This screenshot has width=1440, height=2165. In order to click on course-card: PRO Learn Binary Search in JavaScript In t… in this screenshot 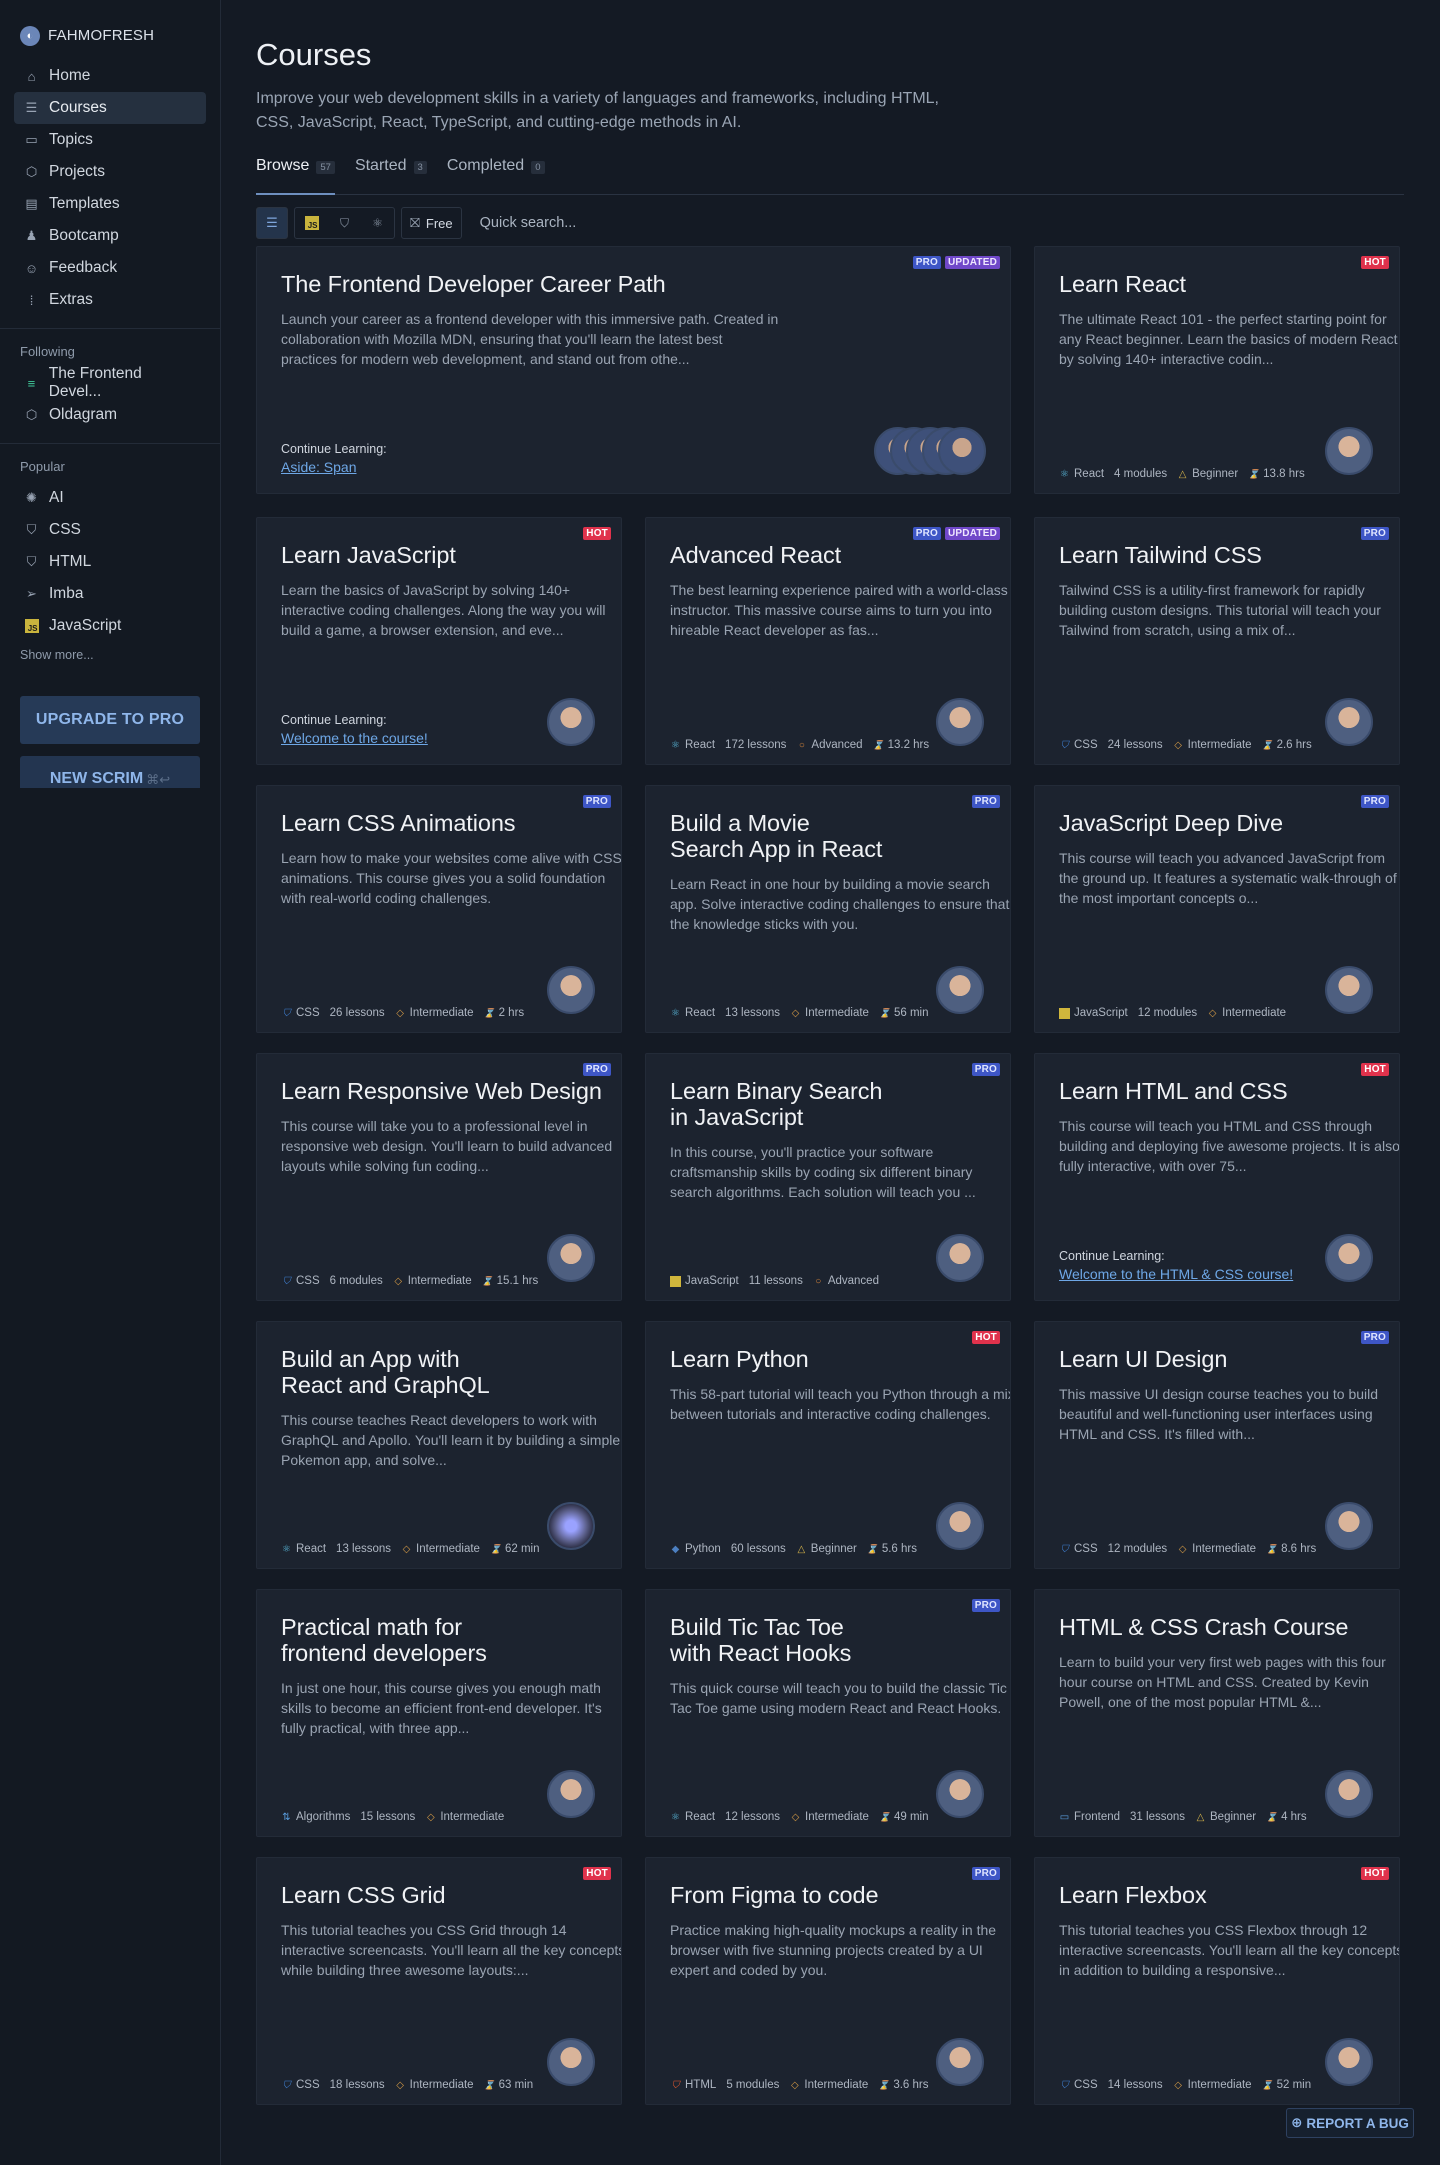, I will do `click(828, 1177)`.